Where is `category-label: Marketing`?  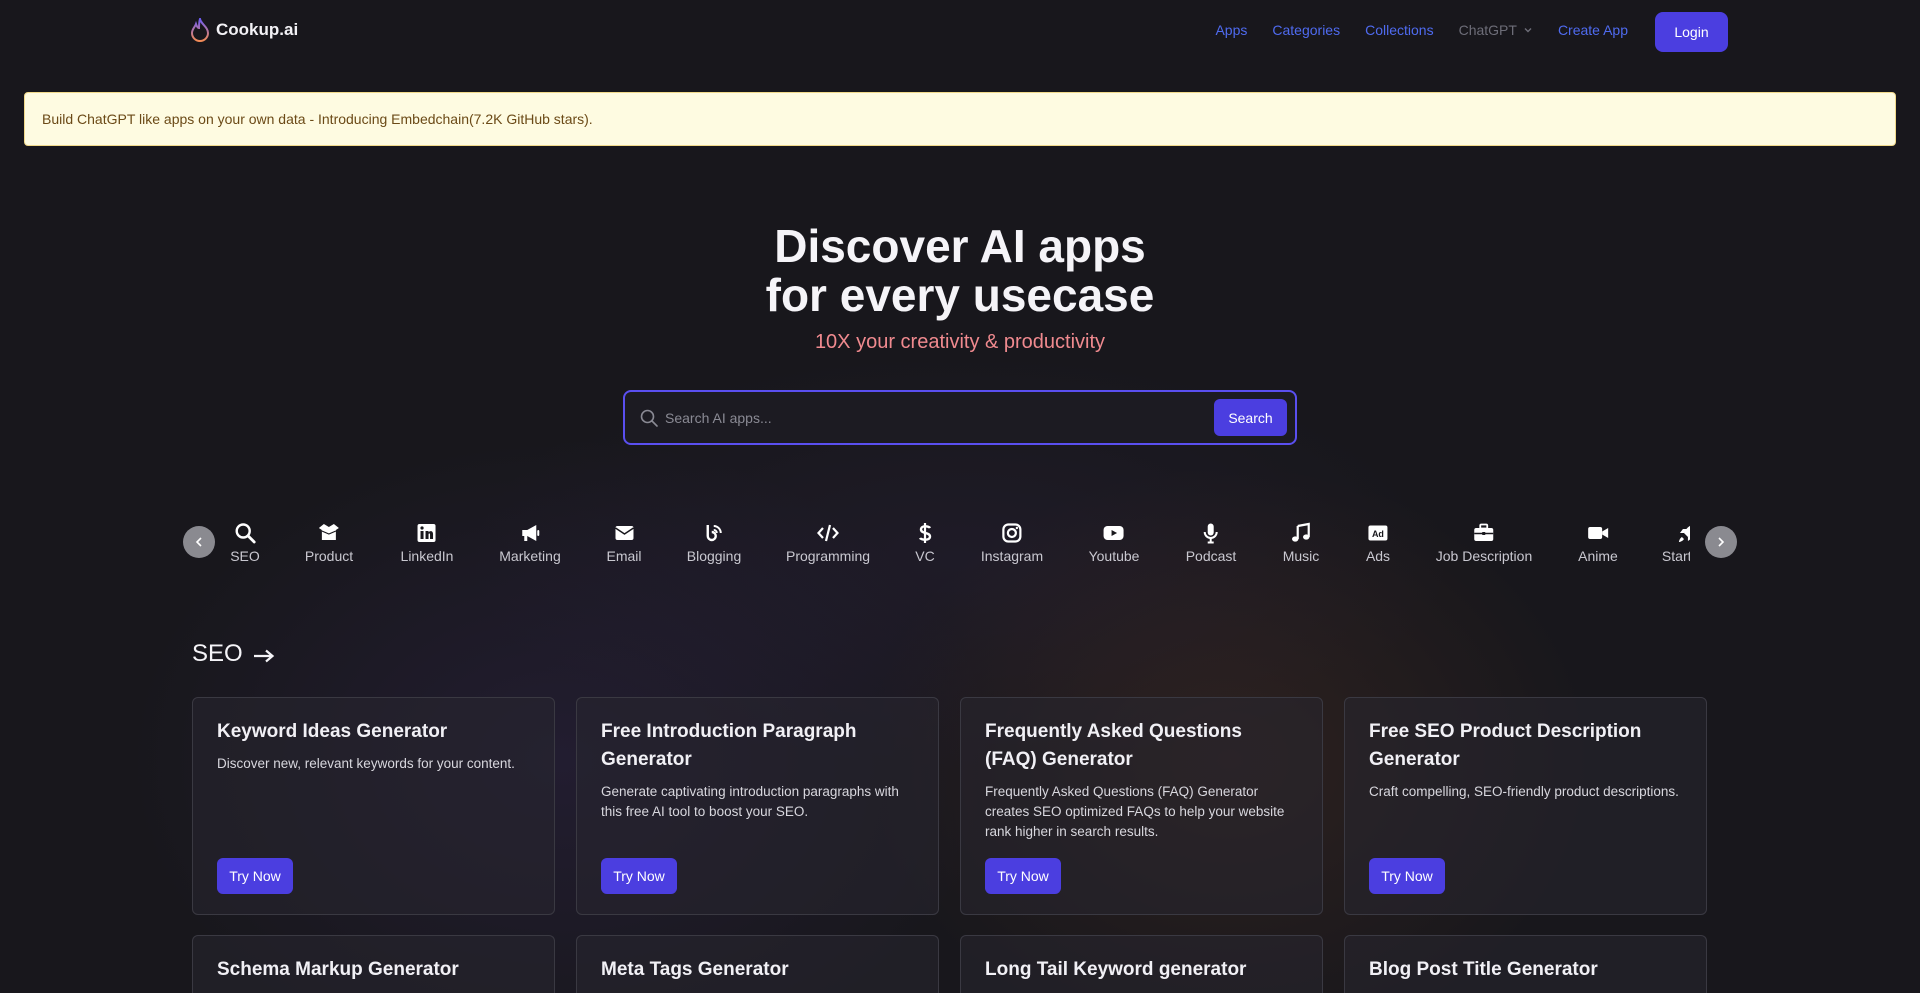 category-label: Marketing is located at coordinates (530, 556).